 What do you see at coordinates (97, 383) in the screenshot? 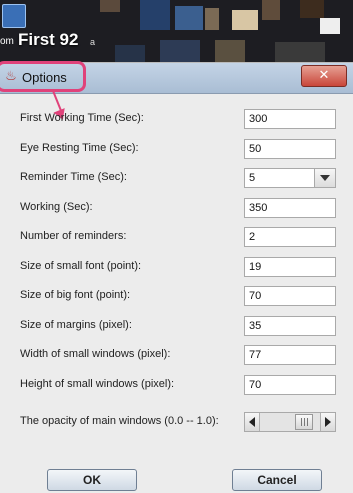
I see `height-of-small-windows-label: Height of small windows (pixel):` at bounding box center [97, 383].